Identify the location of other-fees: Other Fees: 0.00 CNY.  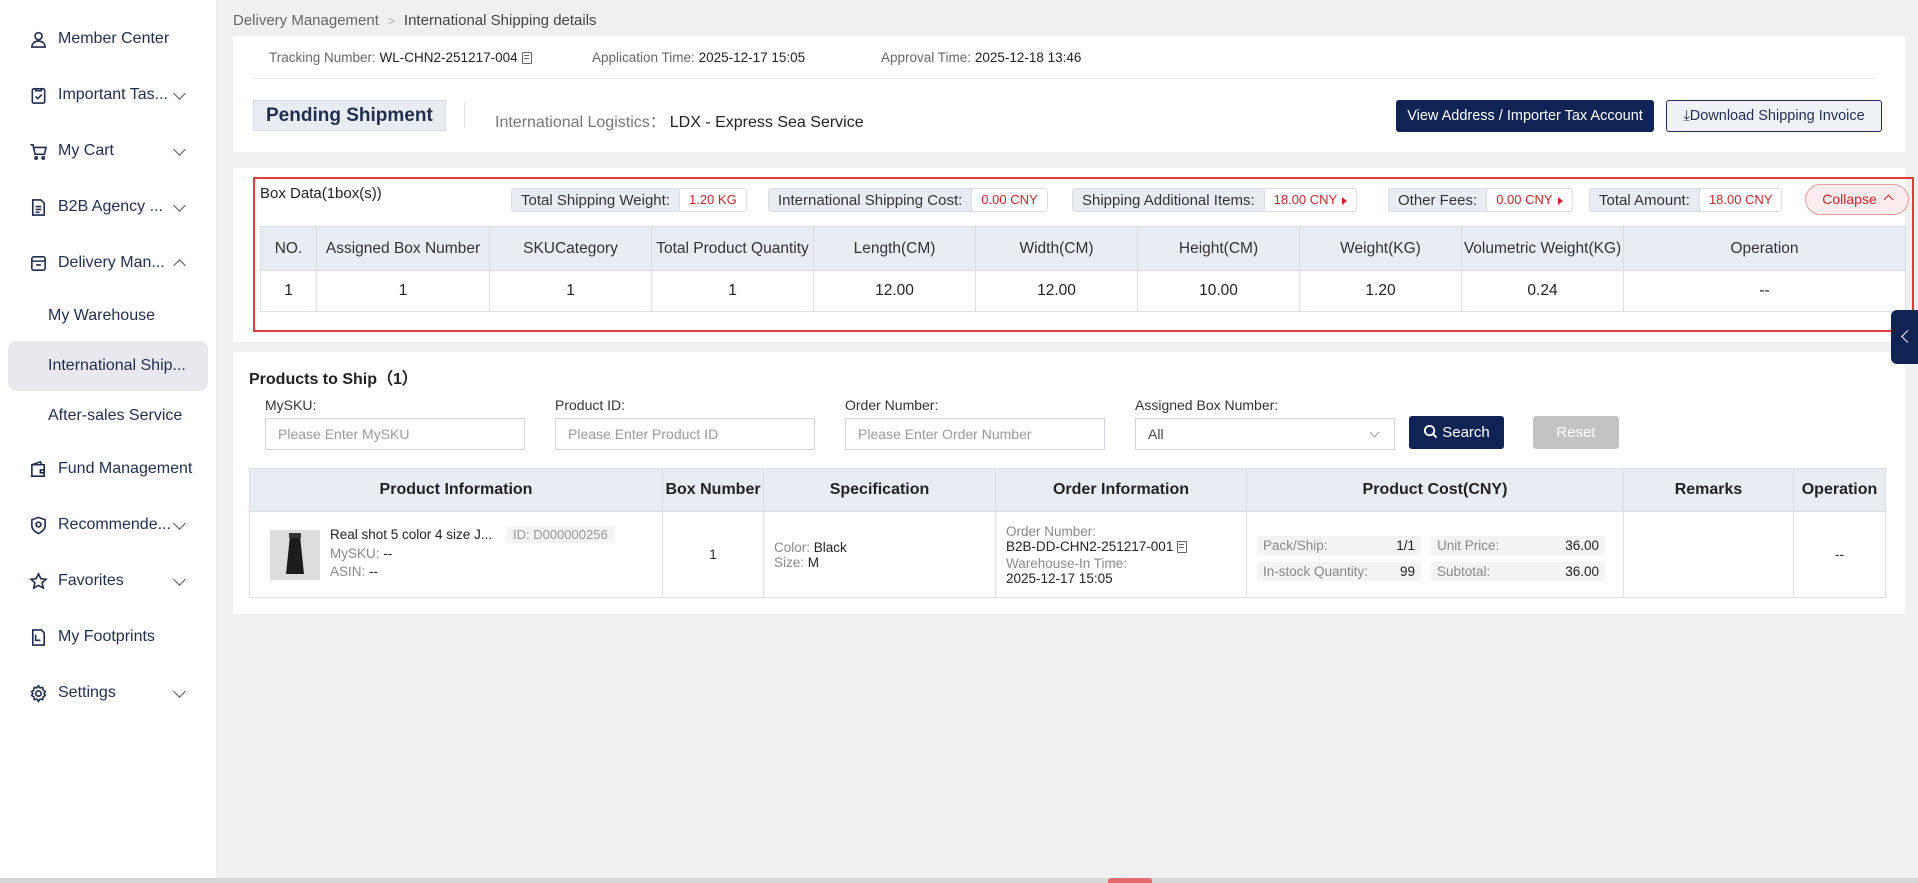
(1480, 200).